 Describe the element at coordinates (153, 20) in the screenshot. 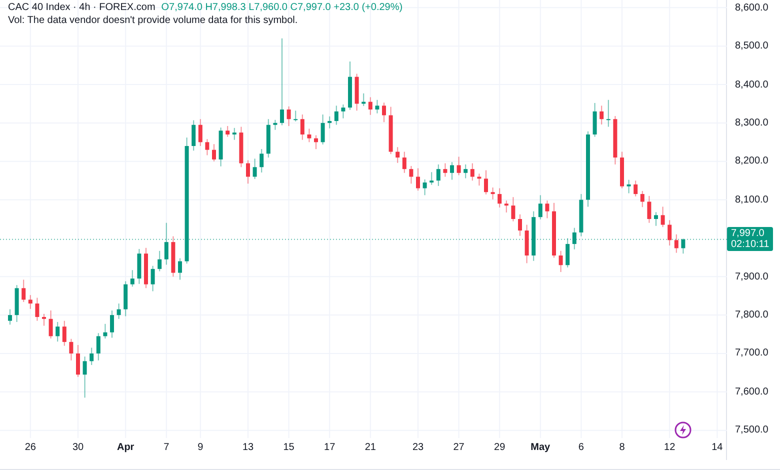

I see `volume-note: Vol: The data vendor doesn't provide volume data for this symbol.` at that location.